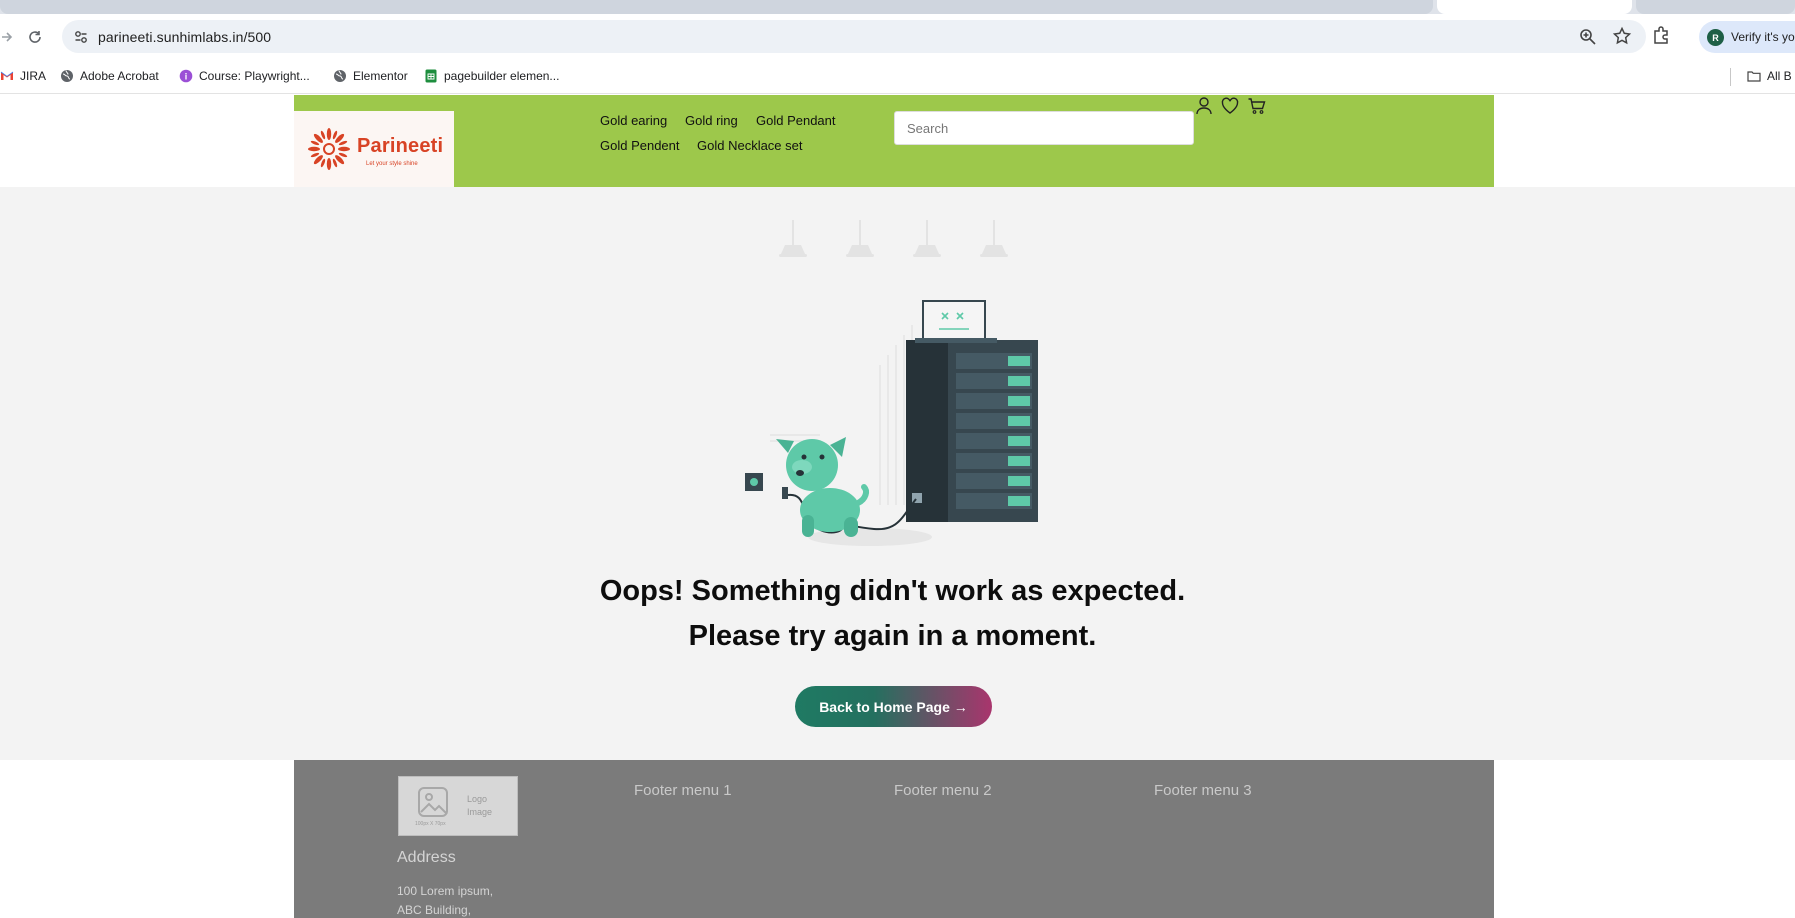 This screenshot has width=1795, height=918. Describe the element at coordinates (1754, 76) in the screenshot. I see `folder-icon` at that location.